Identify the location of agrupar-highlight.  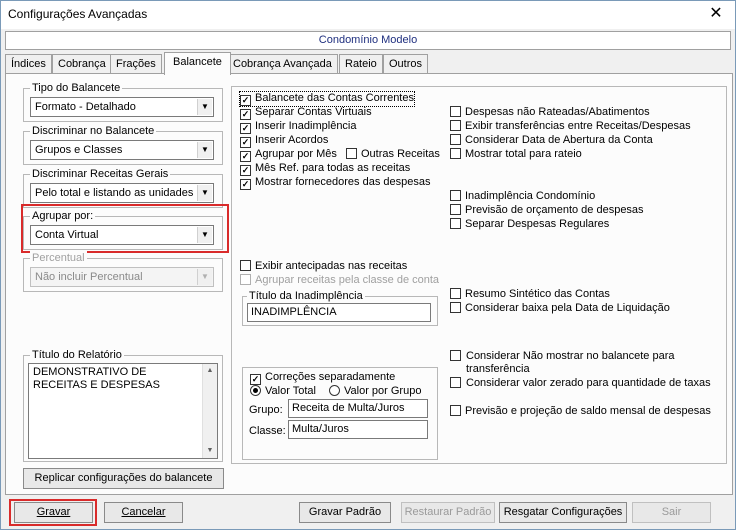
(125, 228).